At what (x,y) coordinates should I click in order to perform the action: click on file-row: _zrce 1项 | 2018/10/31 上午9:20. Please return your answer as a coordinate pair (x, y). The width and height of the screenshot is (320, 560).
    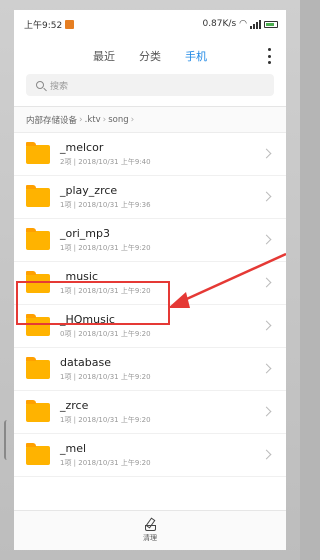
    Looking at the image, I should click on (150, 412).